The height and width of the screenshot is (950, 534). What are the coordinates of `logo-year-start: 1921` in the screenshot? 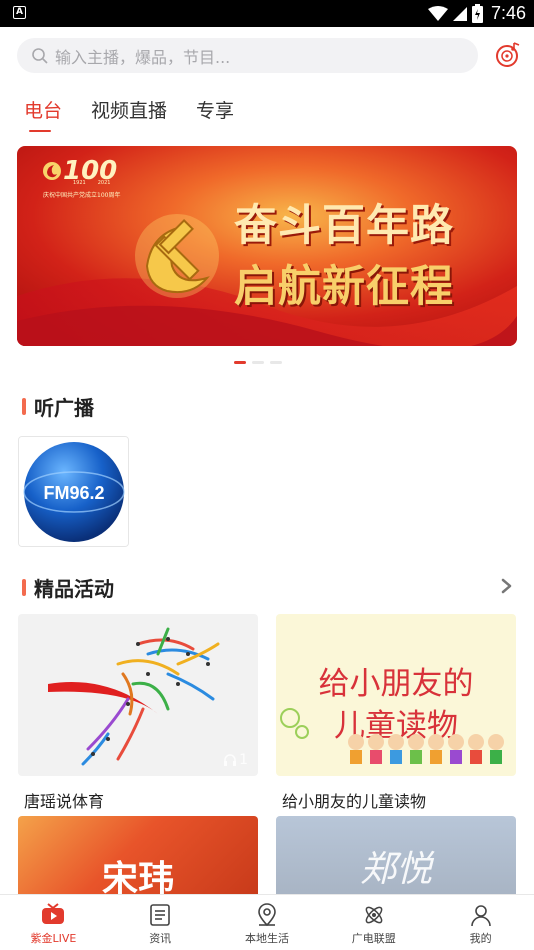 It's located at (79, 183).